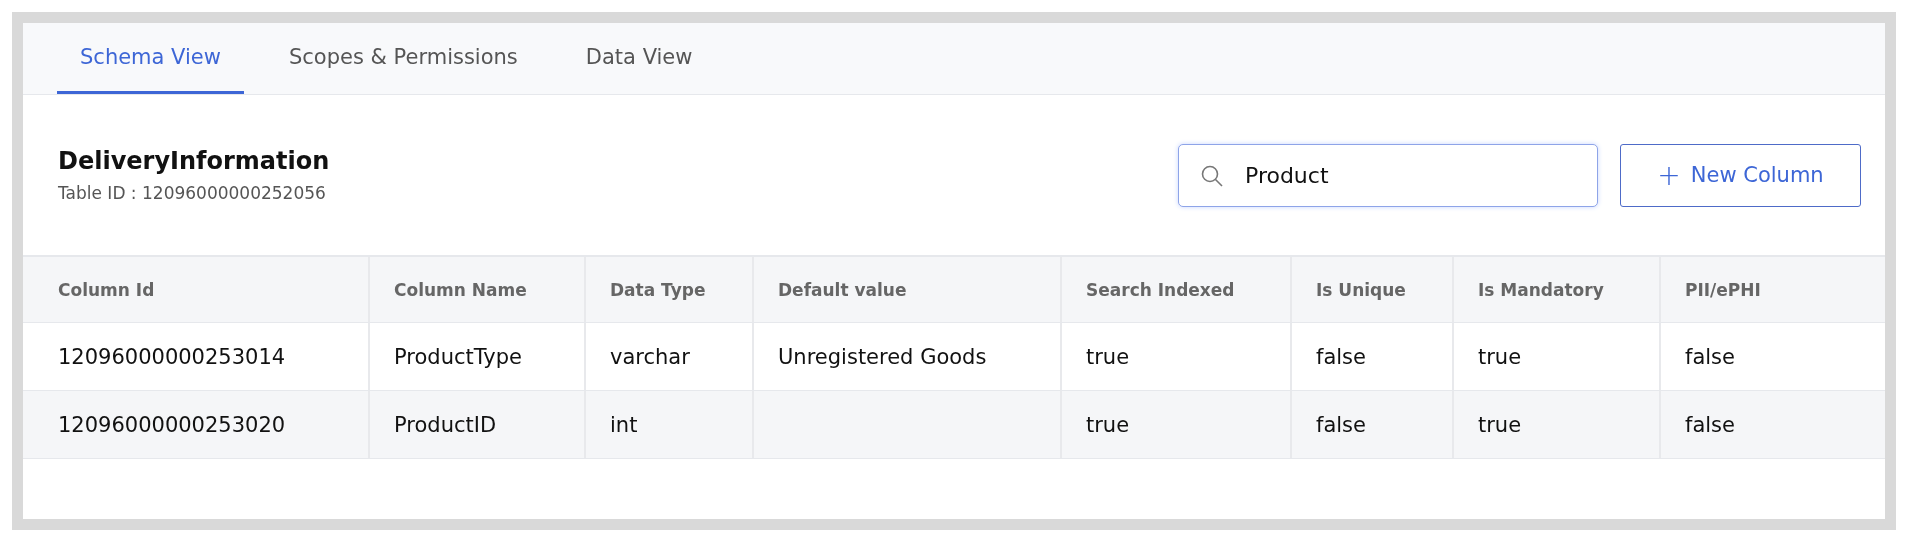 Image resolution: width=1908 pixels, height=544 pixels. What do you see at coordinates (403, 58) in the screenshot?
I see `tab: Scopes & Permissions` at bounding box center [403, 58].